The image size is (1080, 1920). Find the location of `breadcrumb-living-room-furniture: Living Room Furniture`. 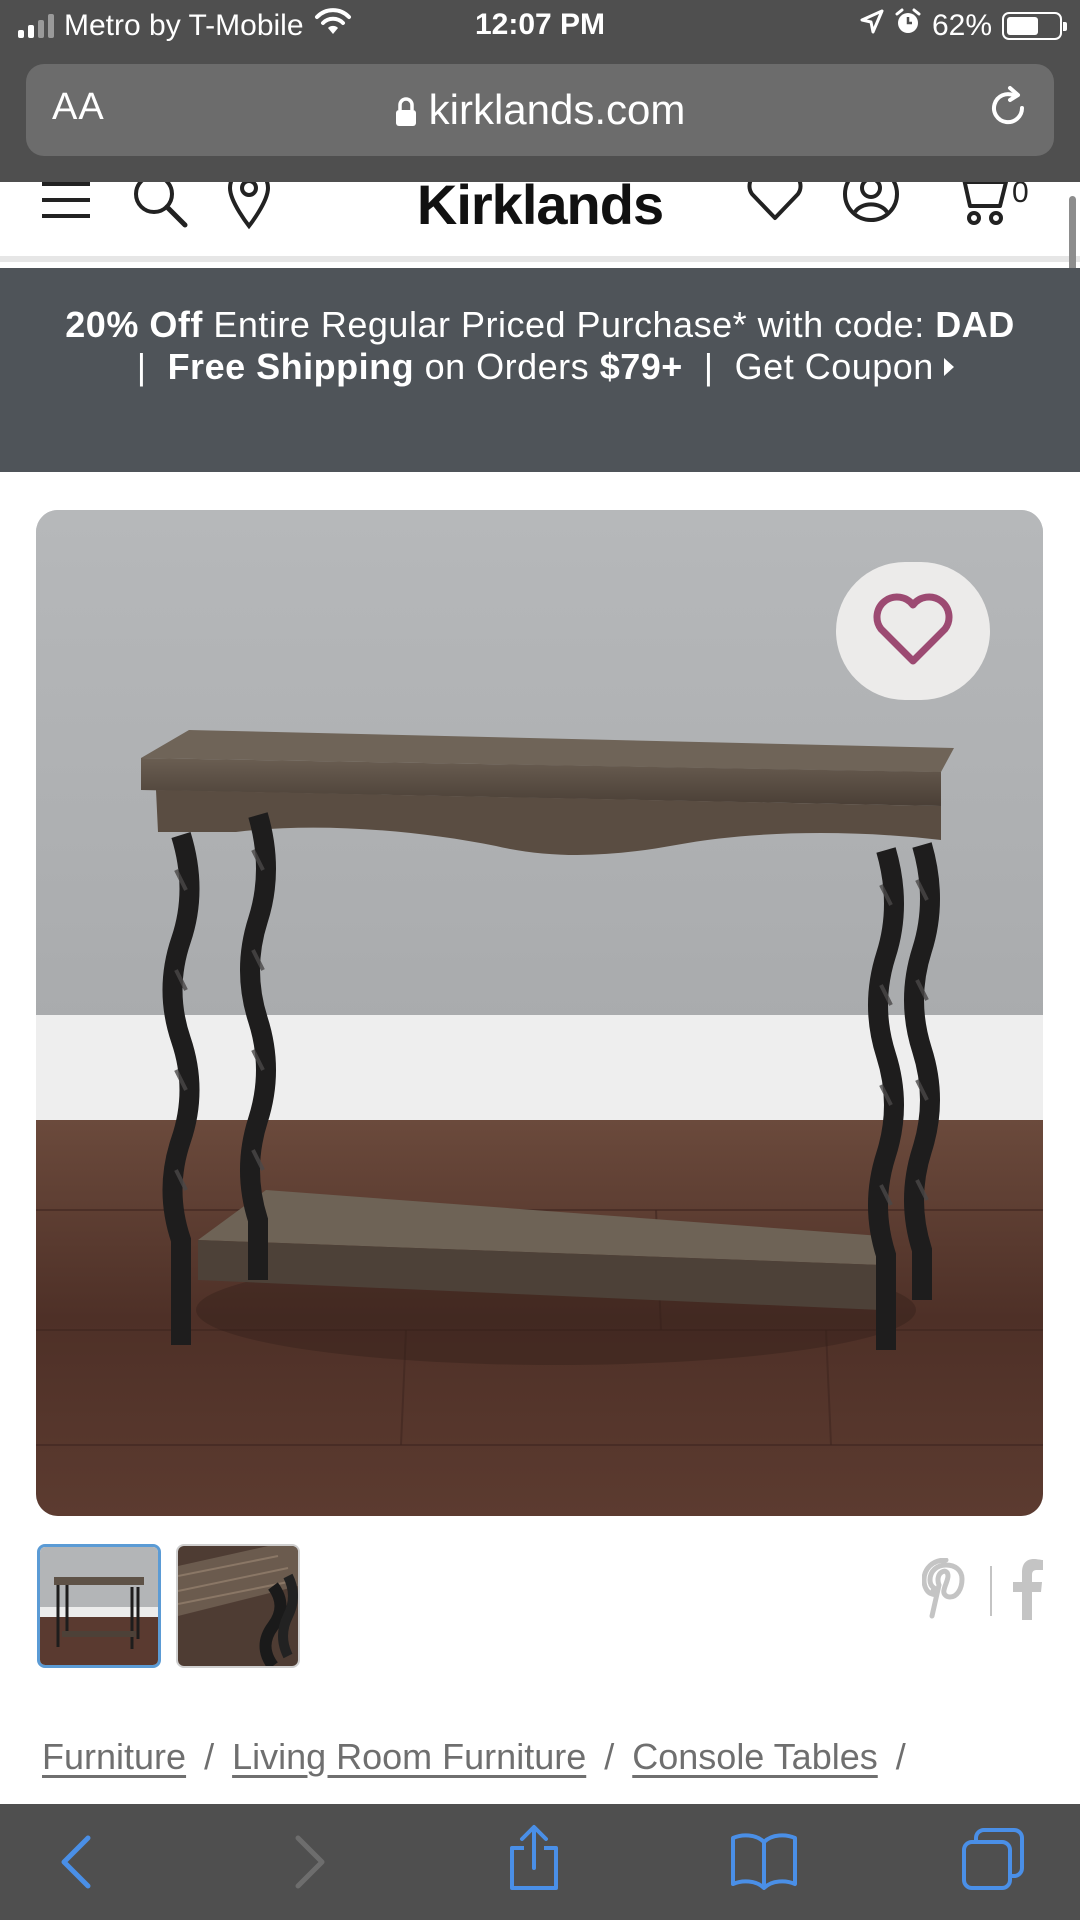

breadcrumb-living-room-furniture: Living Room Furniture is located at coordinates (409, 1756).